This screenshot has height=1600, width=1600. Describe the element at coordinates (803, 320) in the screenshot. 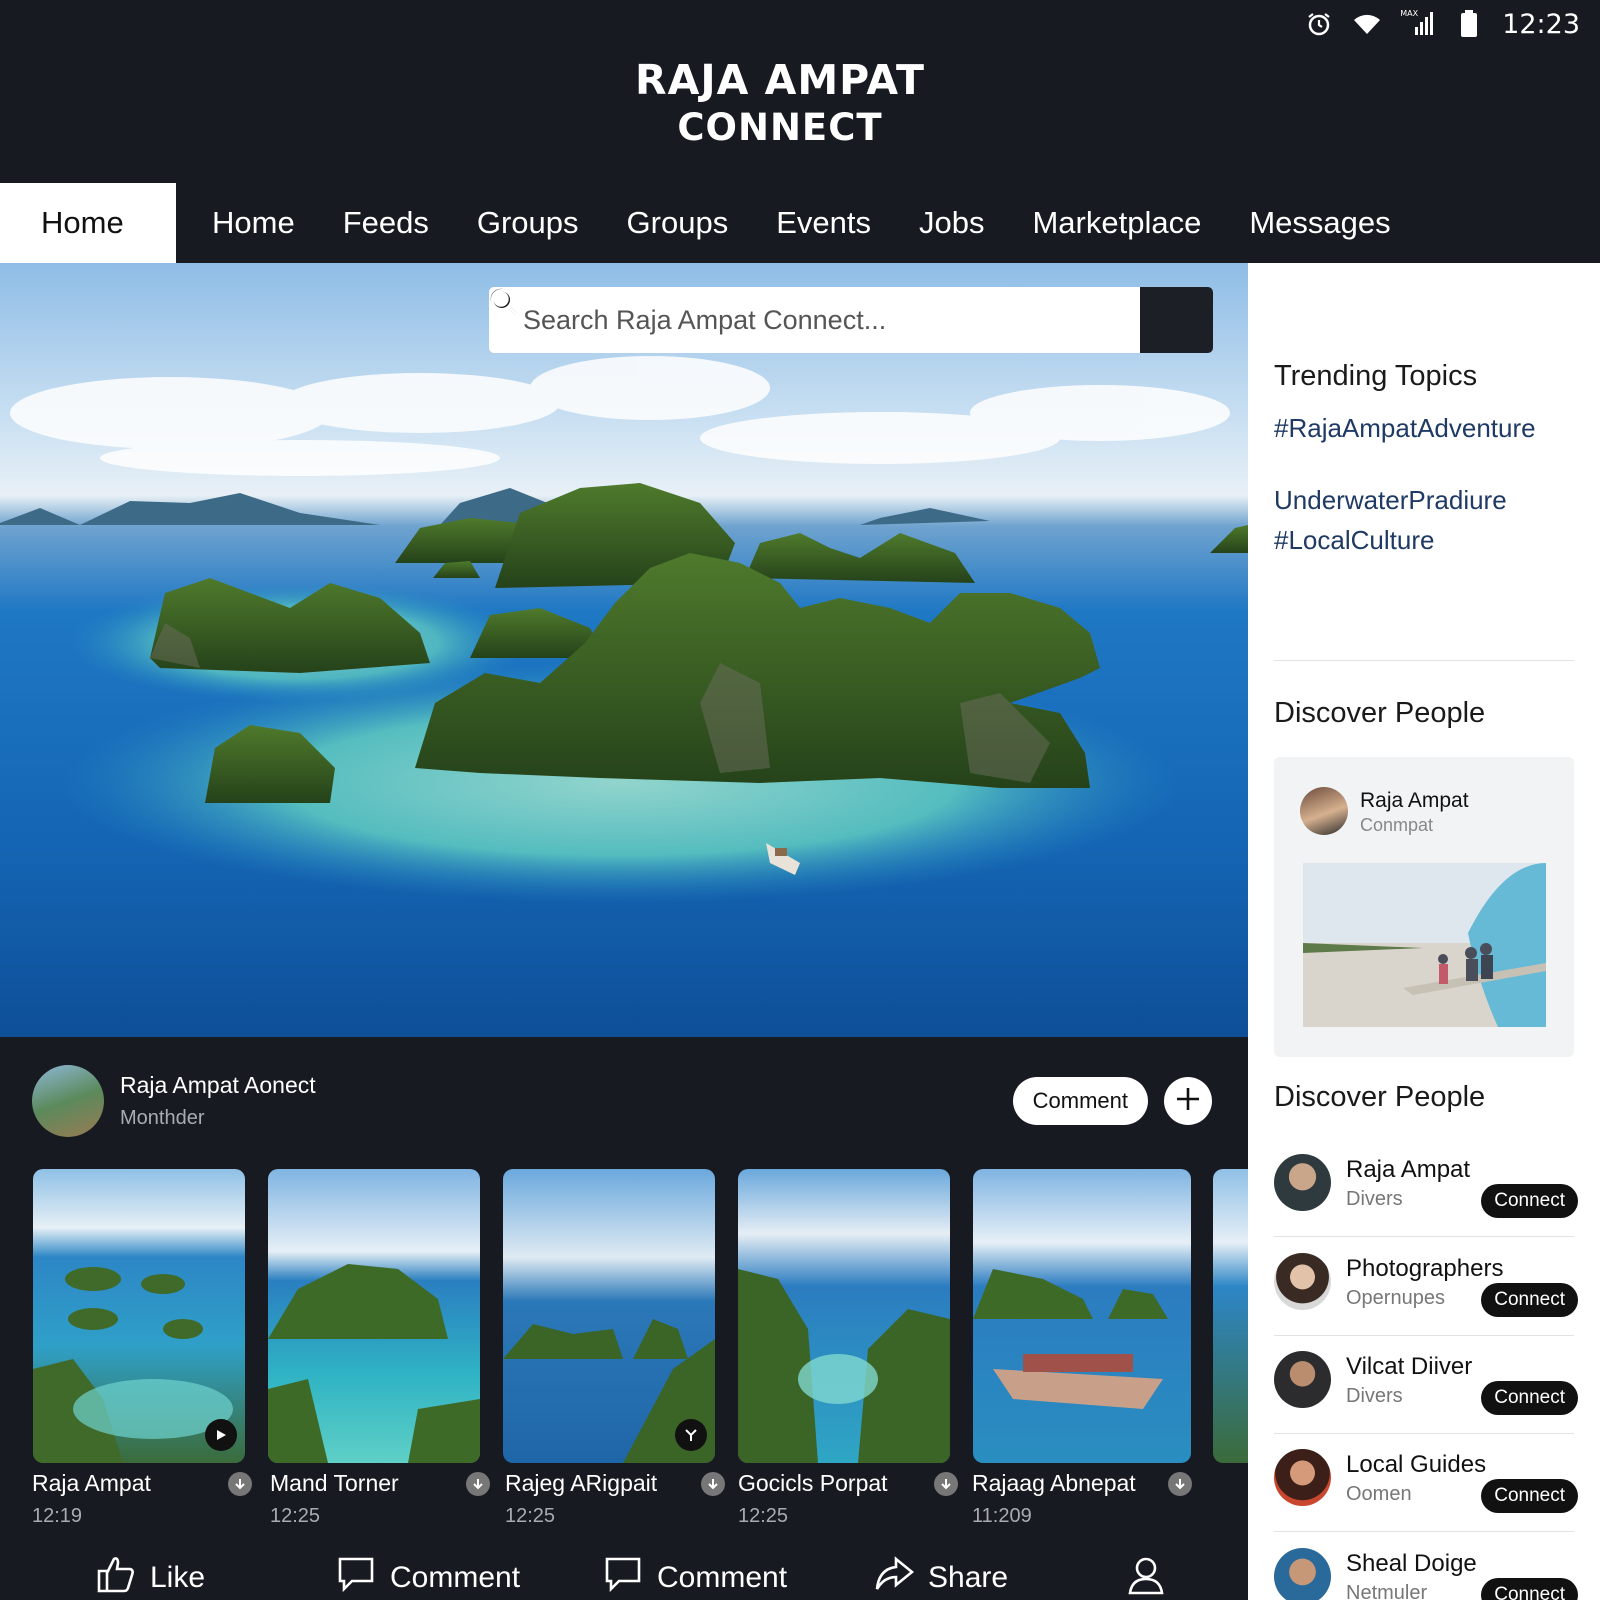

I see `search-input` at that location.